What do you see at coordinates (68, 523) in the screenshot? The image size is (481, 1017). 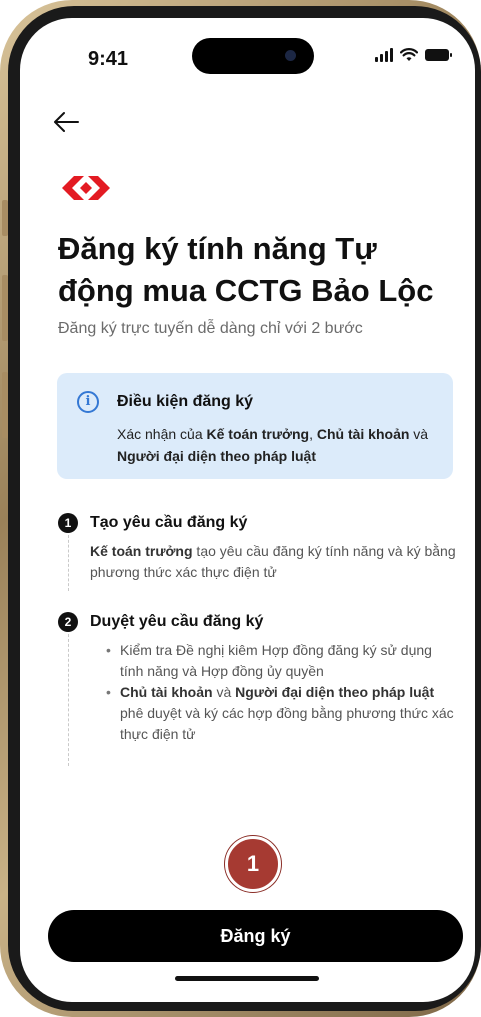 I see `step-1-number: 1` at bounding box center [68, 523].